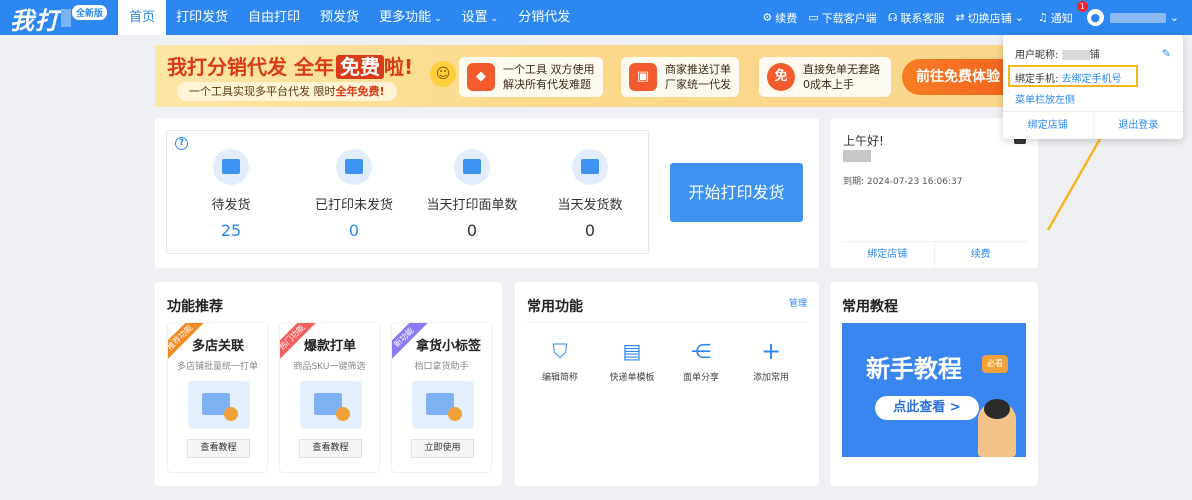 The height and width of the screenshot is (500, 1192). What do you see at coordinates (667, 322) in the screenshot?
I see `divider` at bounding box center [667, 322].